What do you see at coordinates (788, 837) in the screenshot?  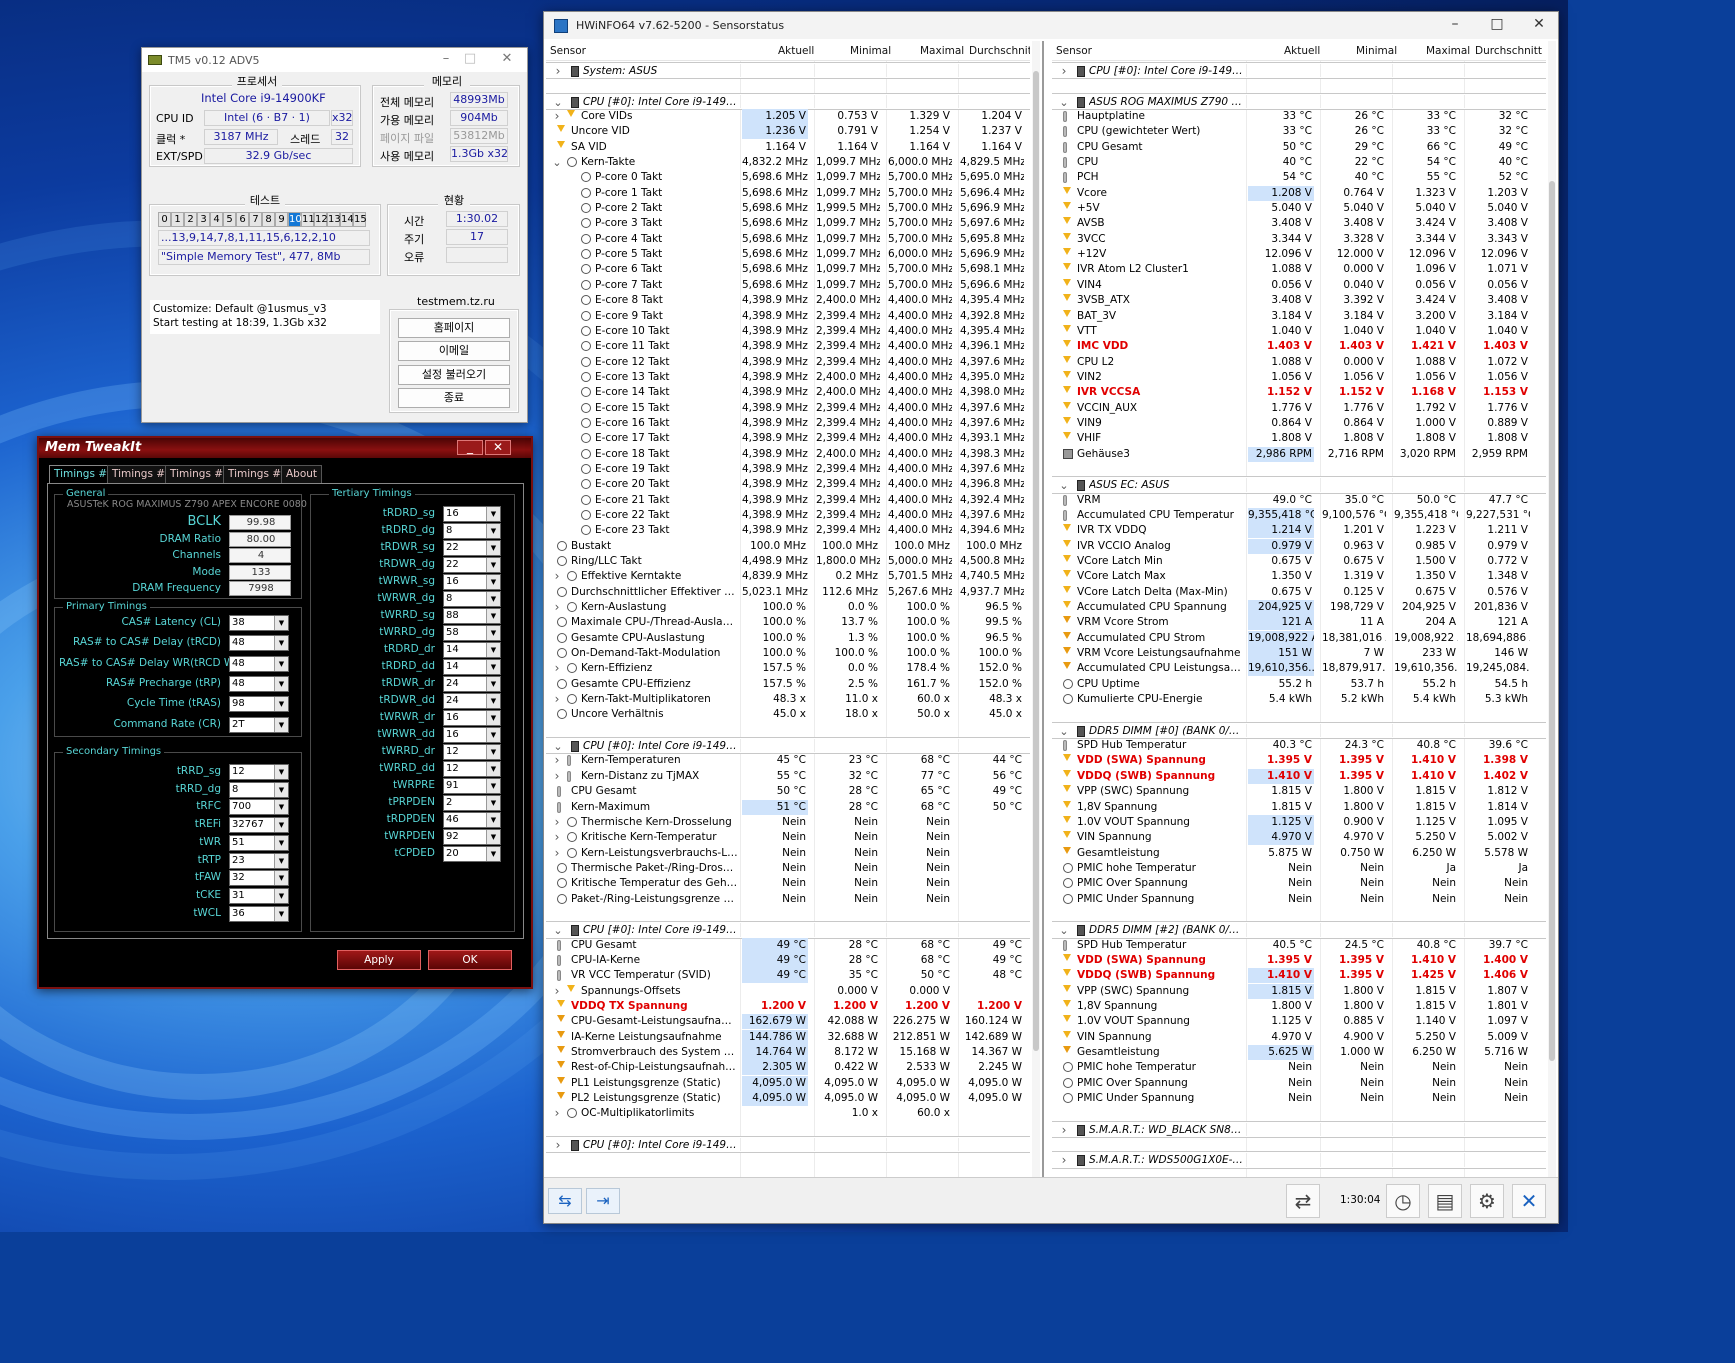 I see `sensor-row: › Kritische Kern-Temperatur Nein Nein Nein` at bounding box center [788, 837].